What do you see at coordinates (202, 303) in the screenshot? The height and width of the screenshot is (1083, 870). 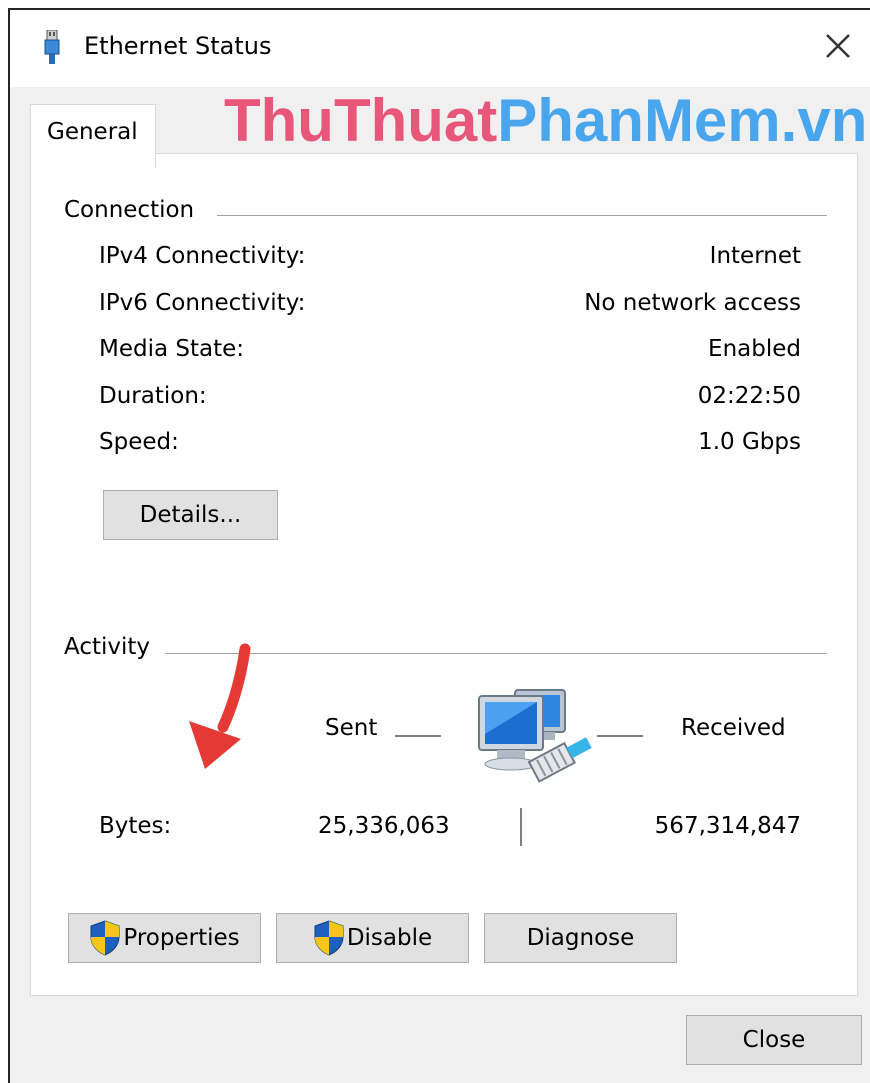 I see `ipv6-label: IPv6 Connectivity:` at bounding box center [202, 303].